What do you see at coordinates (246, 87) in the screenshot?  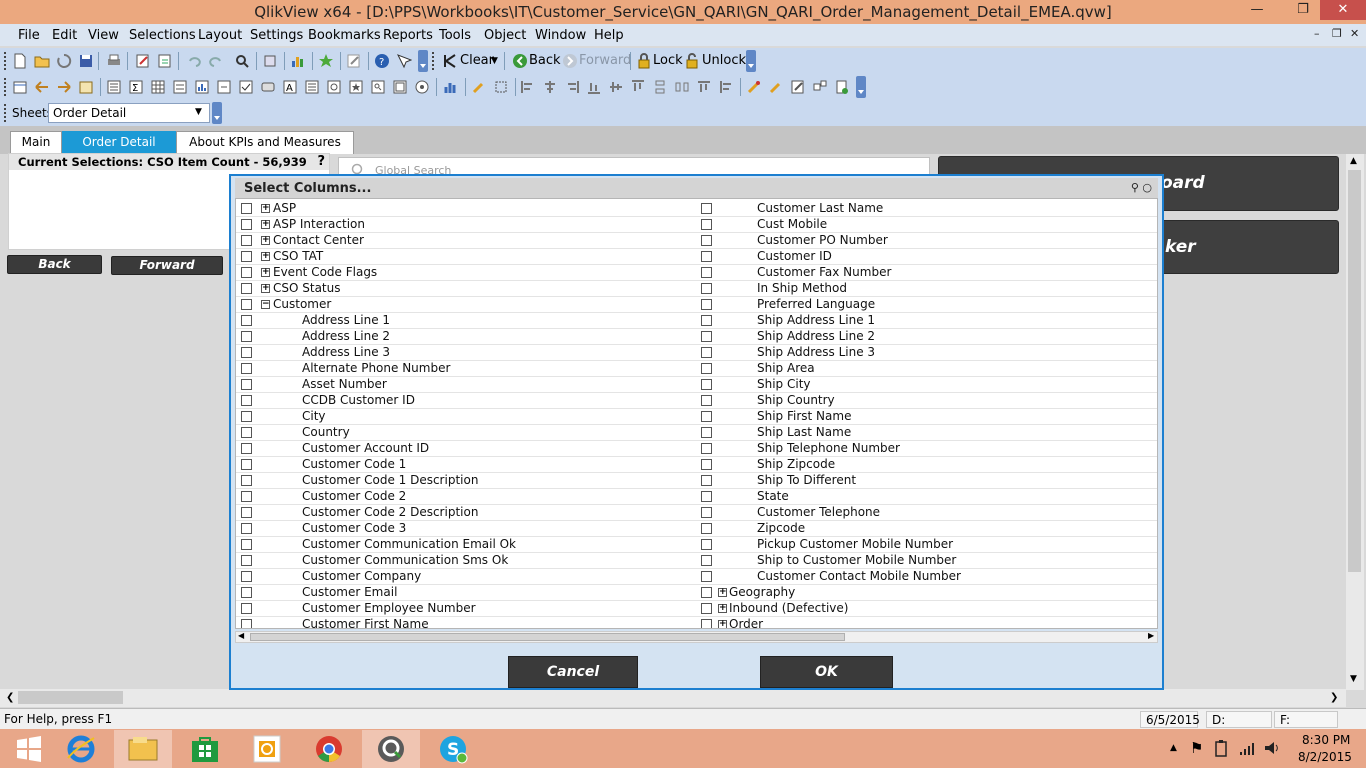 I see `current-selections-box-icon` at bounding box center [246, 87].